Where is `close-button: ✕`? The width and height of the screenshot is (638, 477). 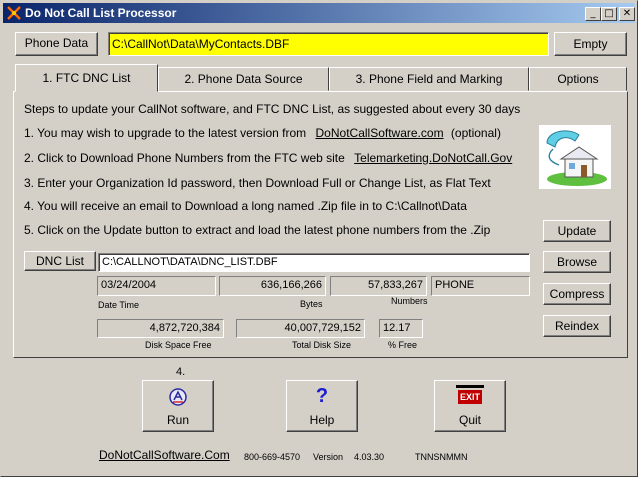 close-button: ✕ is located at coordinates (627, 14).